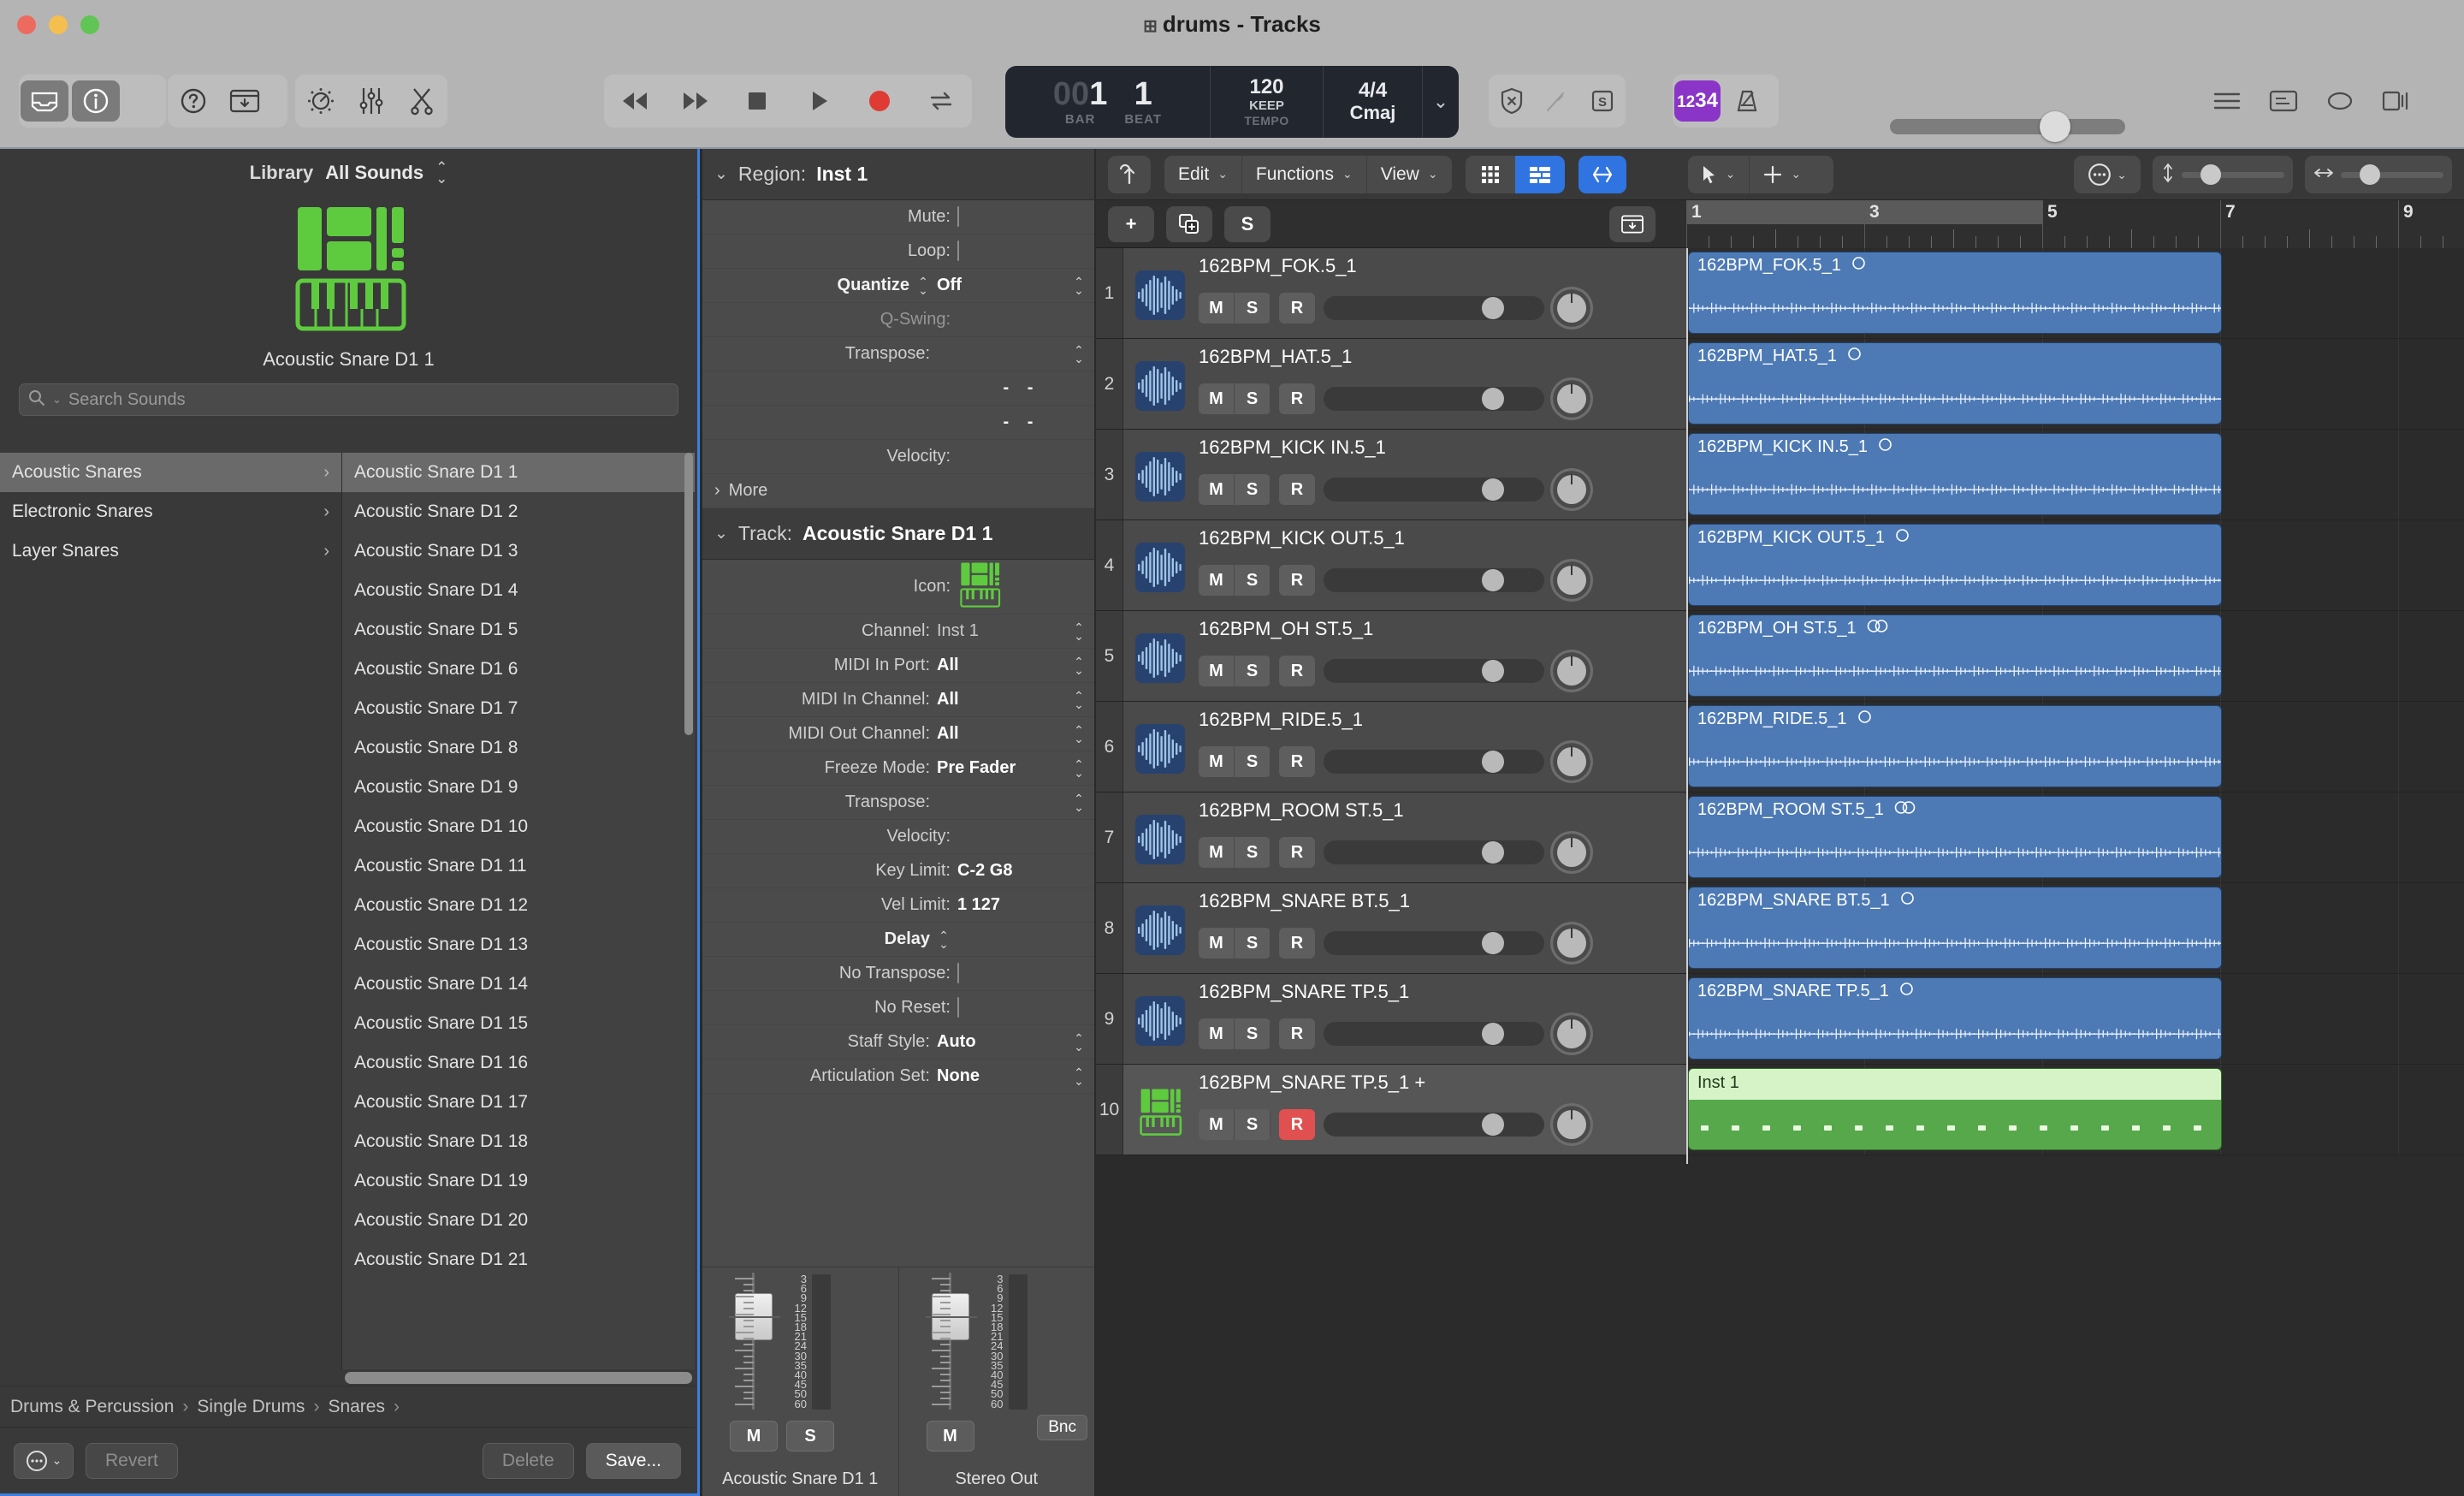 The width and height of the screenshot is (2464, 1496). I want to click on track-param-row: Channel: Inst 1 ⌃ ⌄, so click(898, 631).